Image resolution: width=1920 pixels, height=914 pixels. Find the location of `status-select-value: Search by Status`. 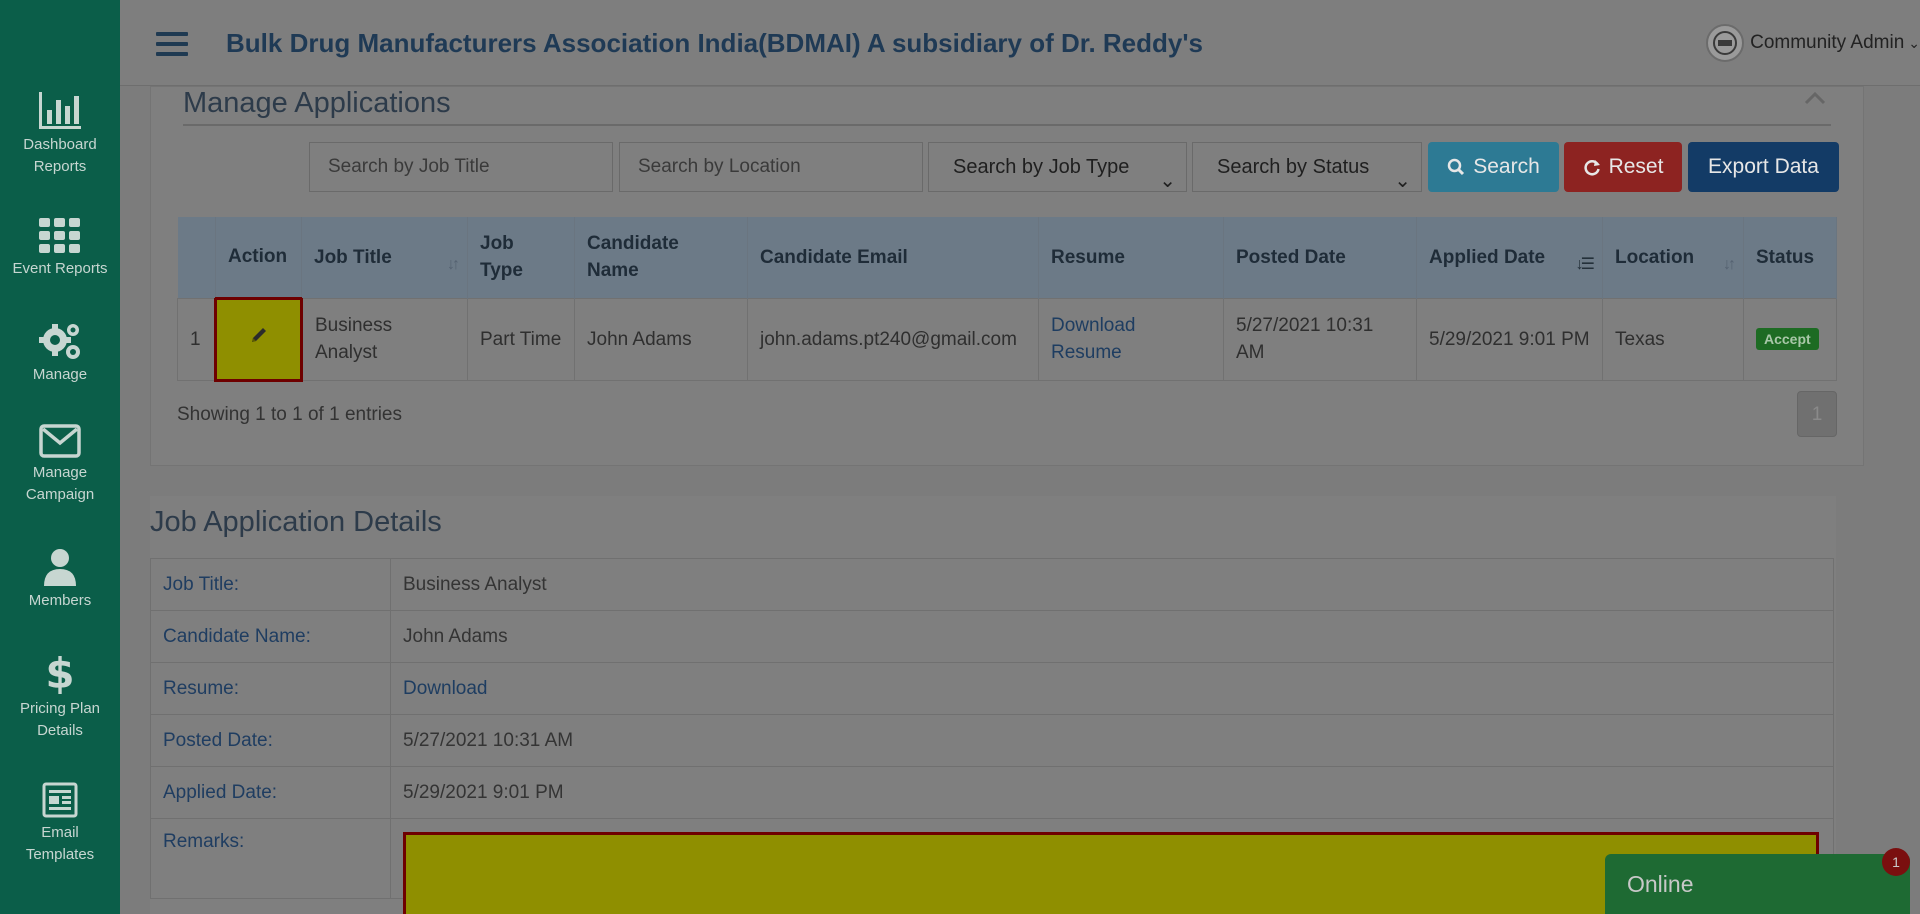

status-select-value: Search by Status is located at coordinates (1293, 167).